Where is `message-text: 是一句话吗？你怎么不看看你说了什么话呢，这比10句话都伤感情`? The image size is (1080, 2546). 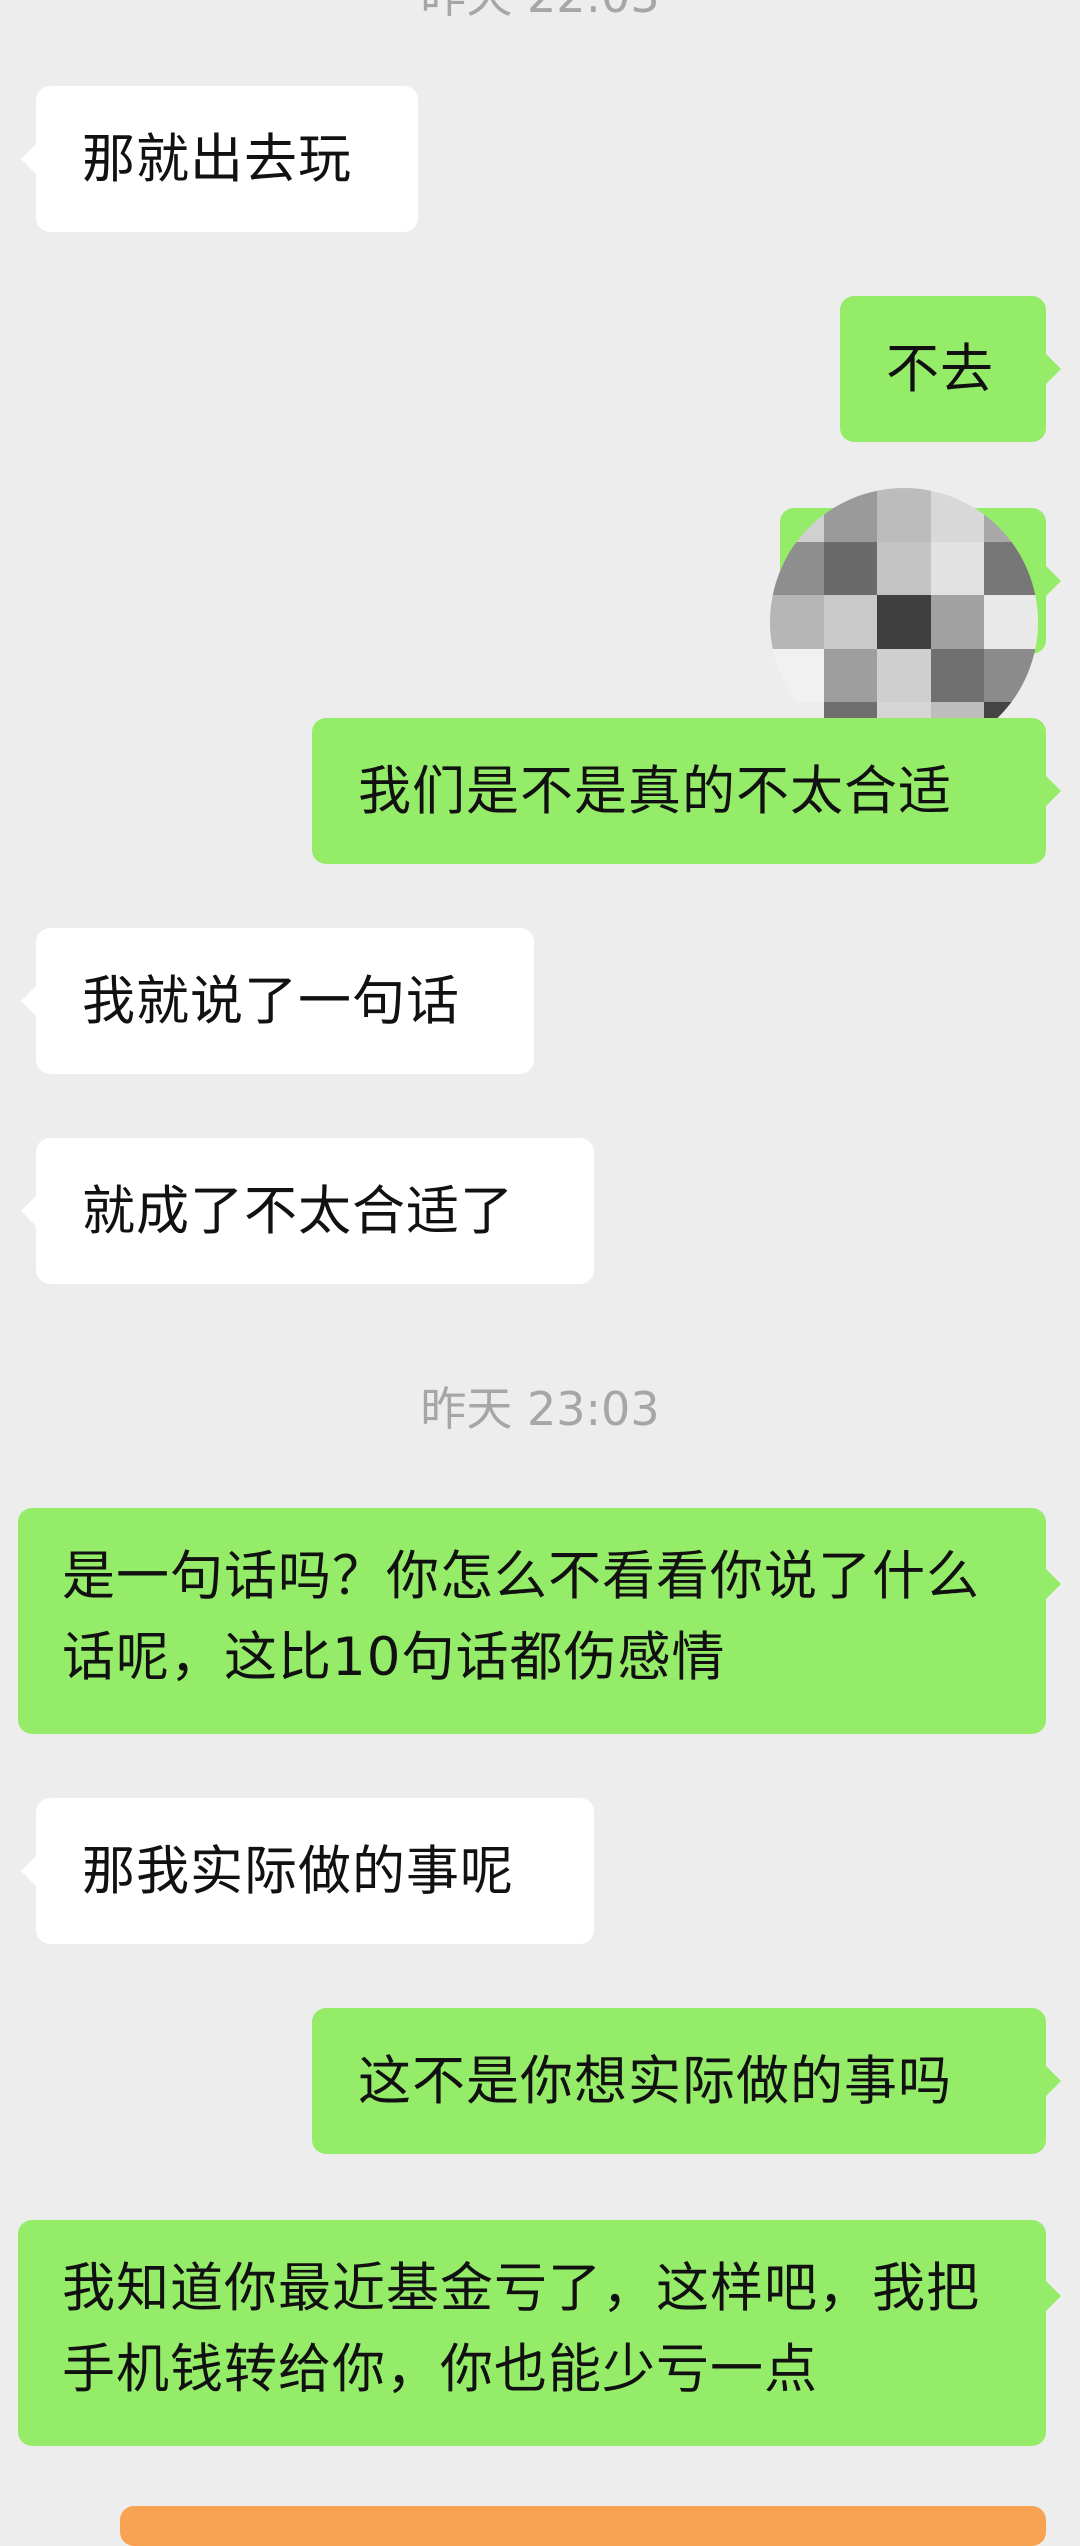
message-text: 是一句话吗？你怎么不看看你说了什么话呢，这比10句话都伤感情 is located at coordinates (521, 1617).